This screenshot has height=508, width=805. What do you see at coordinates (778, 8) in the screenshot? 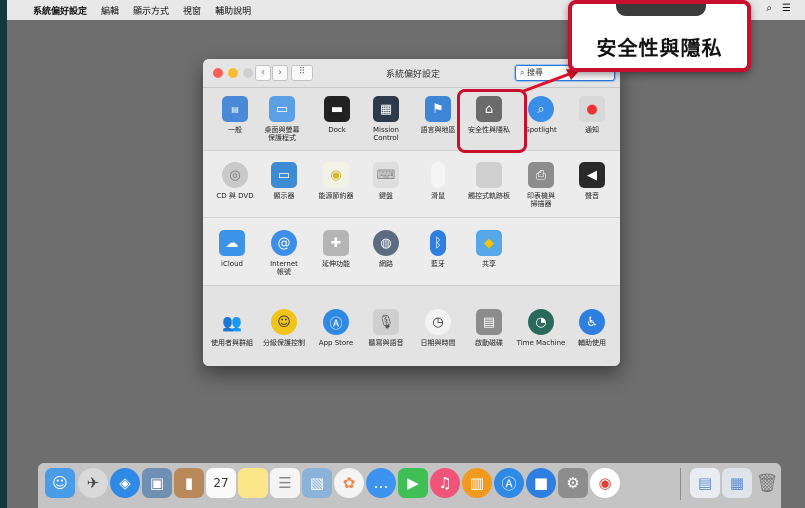
I see `menu-extras: ⌕ ☰` at bounding box center [778, 8].